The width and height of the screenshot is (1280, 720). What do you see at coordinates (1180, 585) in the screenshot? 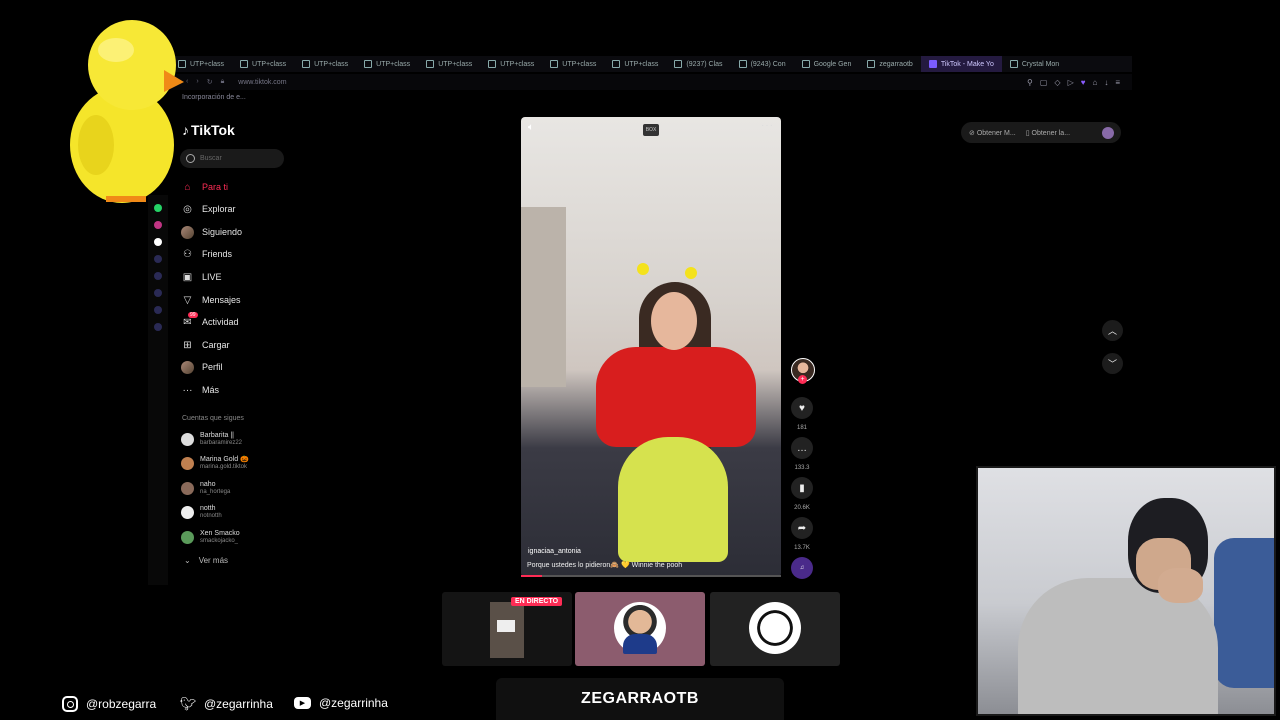
I see `webcam-scene` at bounding box center [1180, 585].